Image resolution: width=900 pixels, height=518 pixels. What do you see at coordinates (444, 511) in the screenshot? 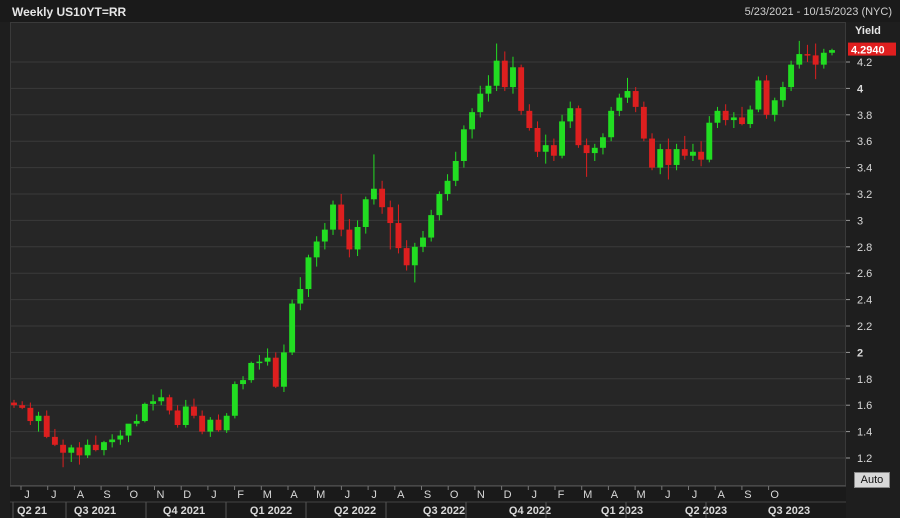
I see `x-quarter-label: Q3 2022` at bounding box center [444, 511].